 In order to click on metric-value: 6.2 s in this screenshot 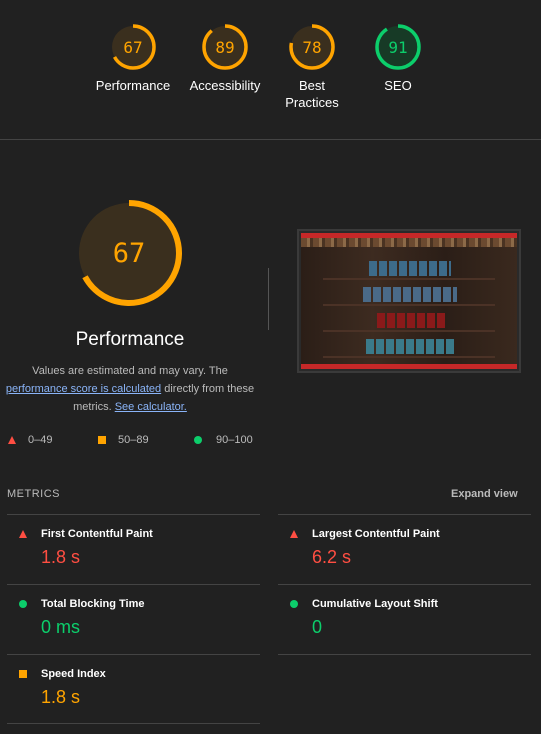, I will do `click(332, 557)`.